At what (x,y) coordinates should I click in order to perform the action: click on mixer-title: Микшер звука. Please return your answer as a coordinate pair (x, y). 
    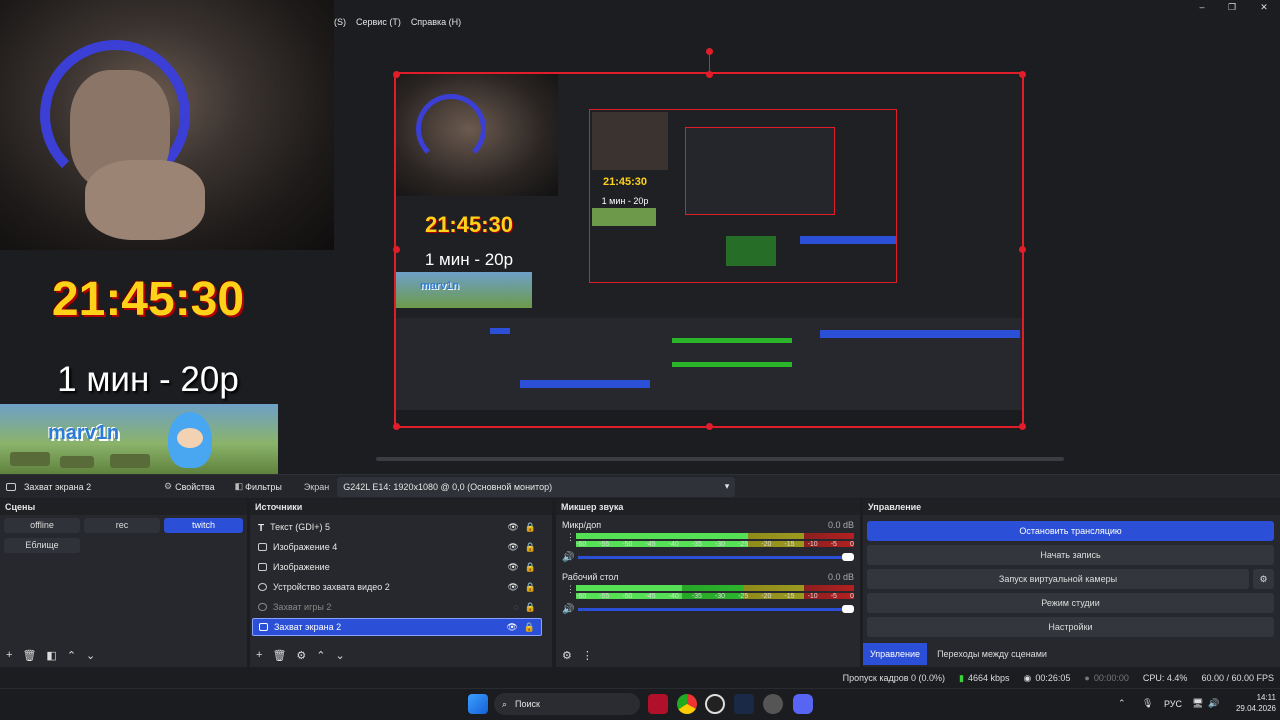
    Looking at the image, I should click on (708, 507).